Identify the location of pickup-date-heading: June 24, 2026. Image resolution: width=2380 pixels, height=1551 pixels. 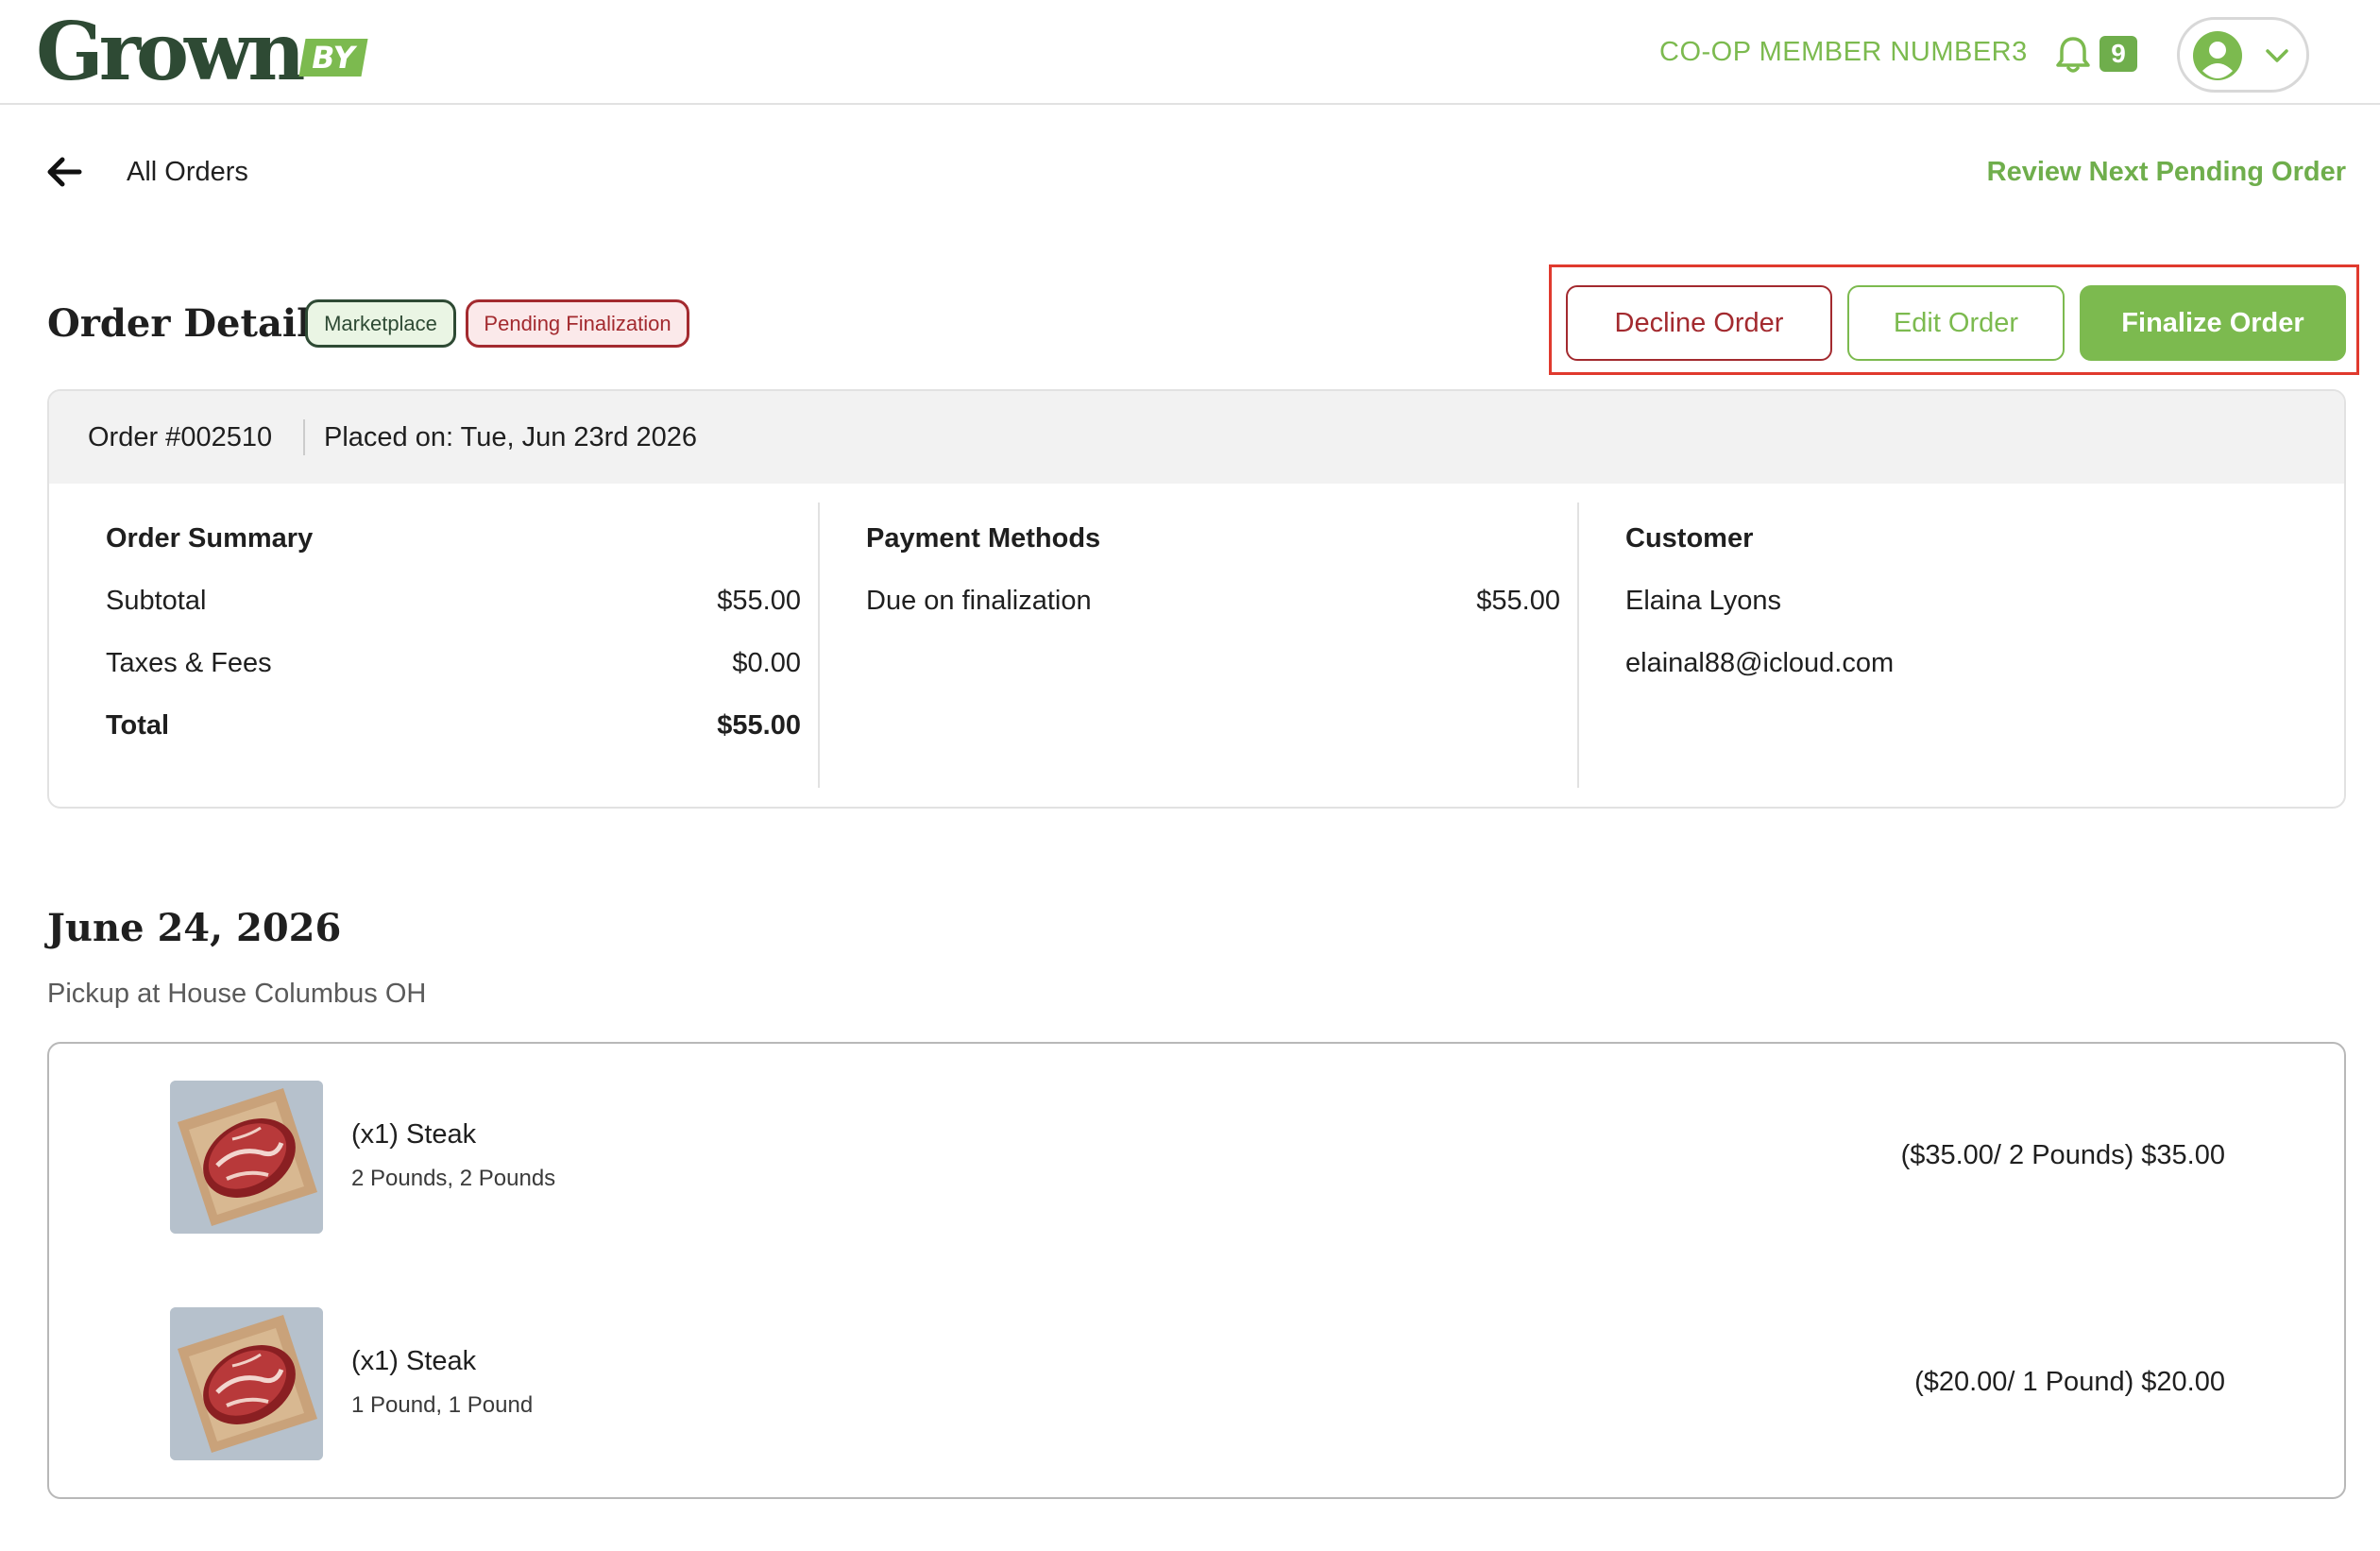
(194, 928).